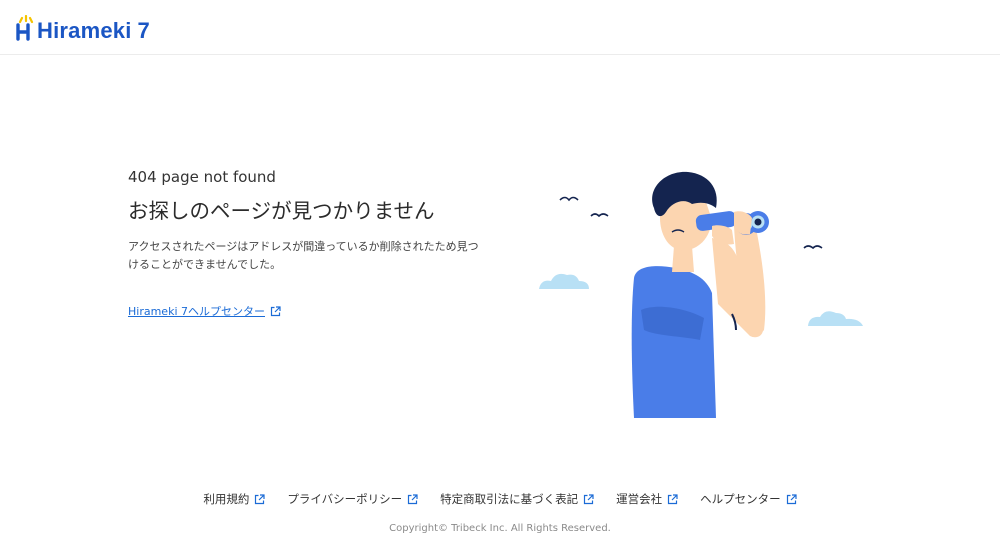 This screenshot has width=1000, height=549. Describe the element at coordinates (509, 499) in the screenshot. I see `footer-link-label: 特定商取引法に基づく表記` at that location.